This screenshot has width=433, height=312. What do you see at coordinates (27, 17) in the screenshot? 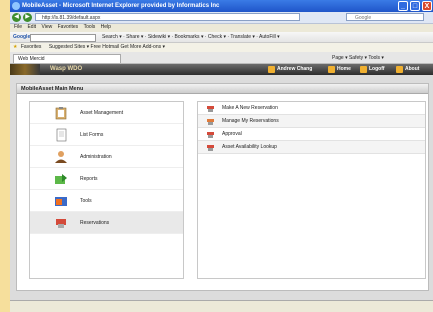
I see `forward-button: ▶` at bounding box center [27, 17].